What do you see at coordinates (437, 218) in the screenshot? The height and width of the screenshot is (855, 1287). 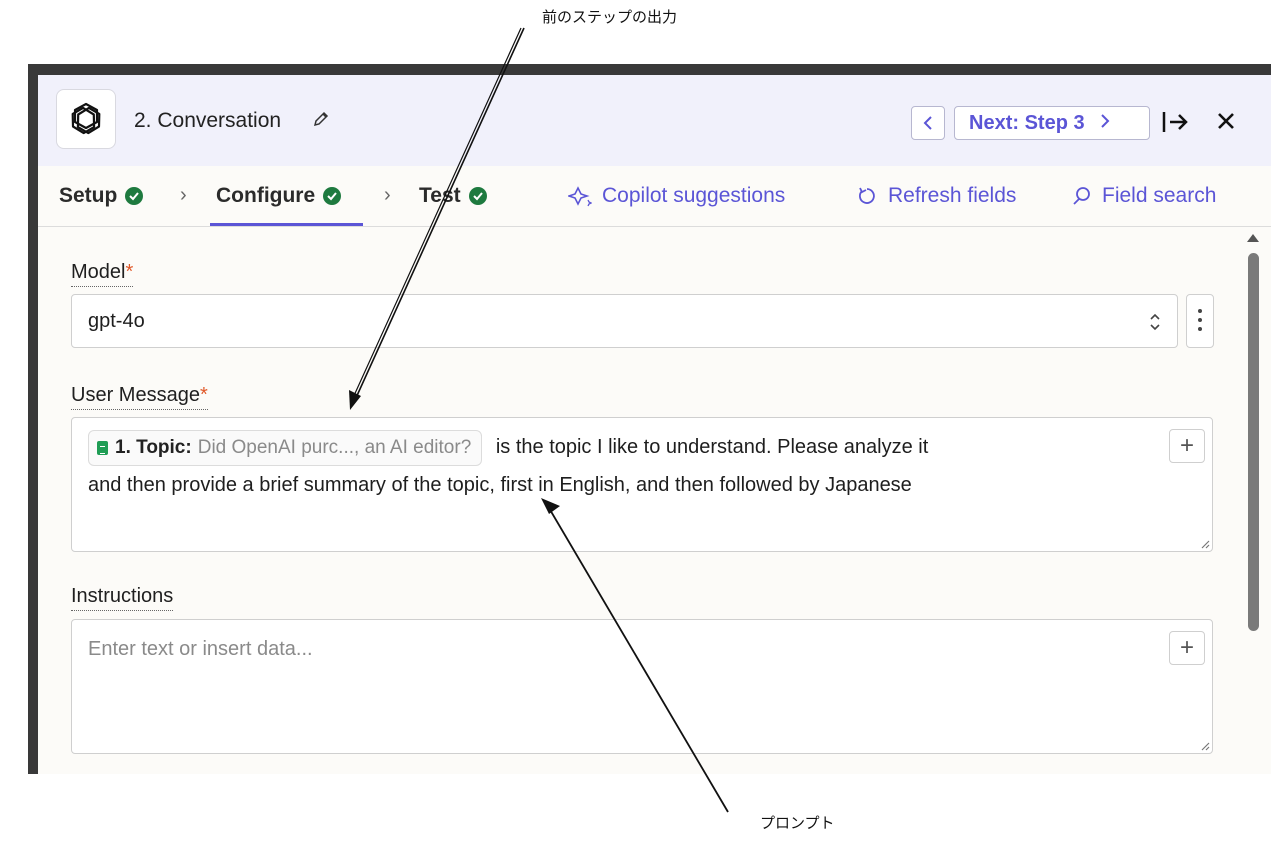 I see `arrow-to-user-message` at bounding box center [437, 218].